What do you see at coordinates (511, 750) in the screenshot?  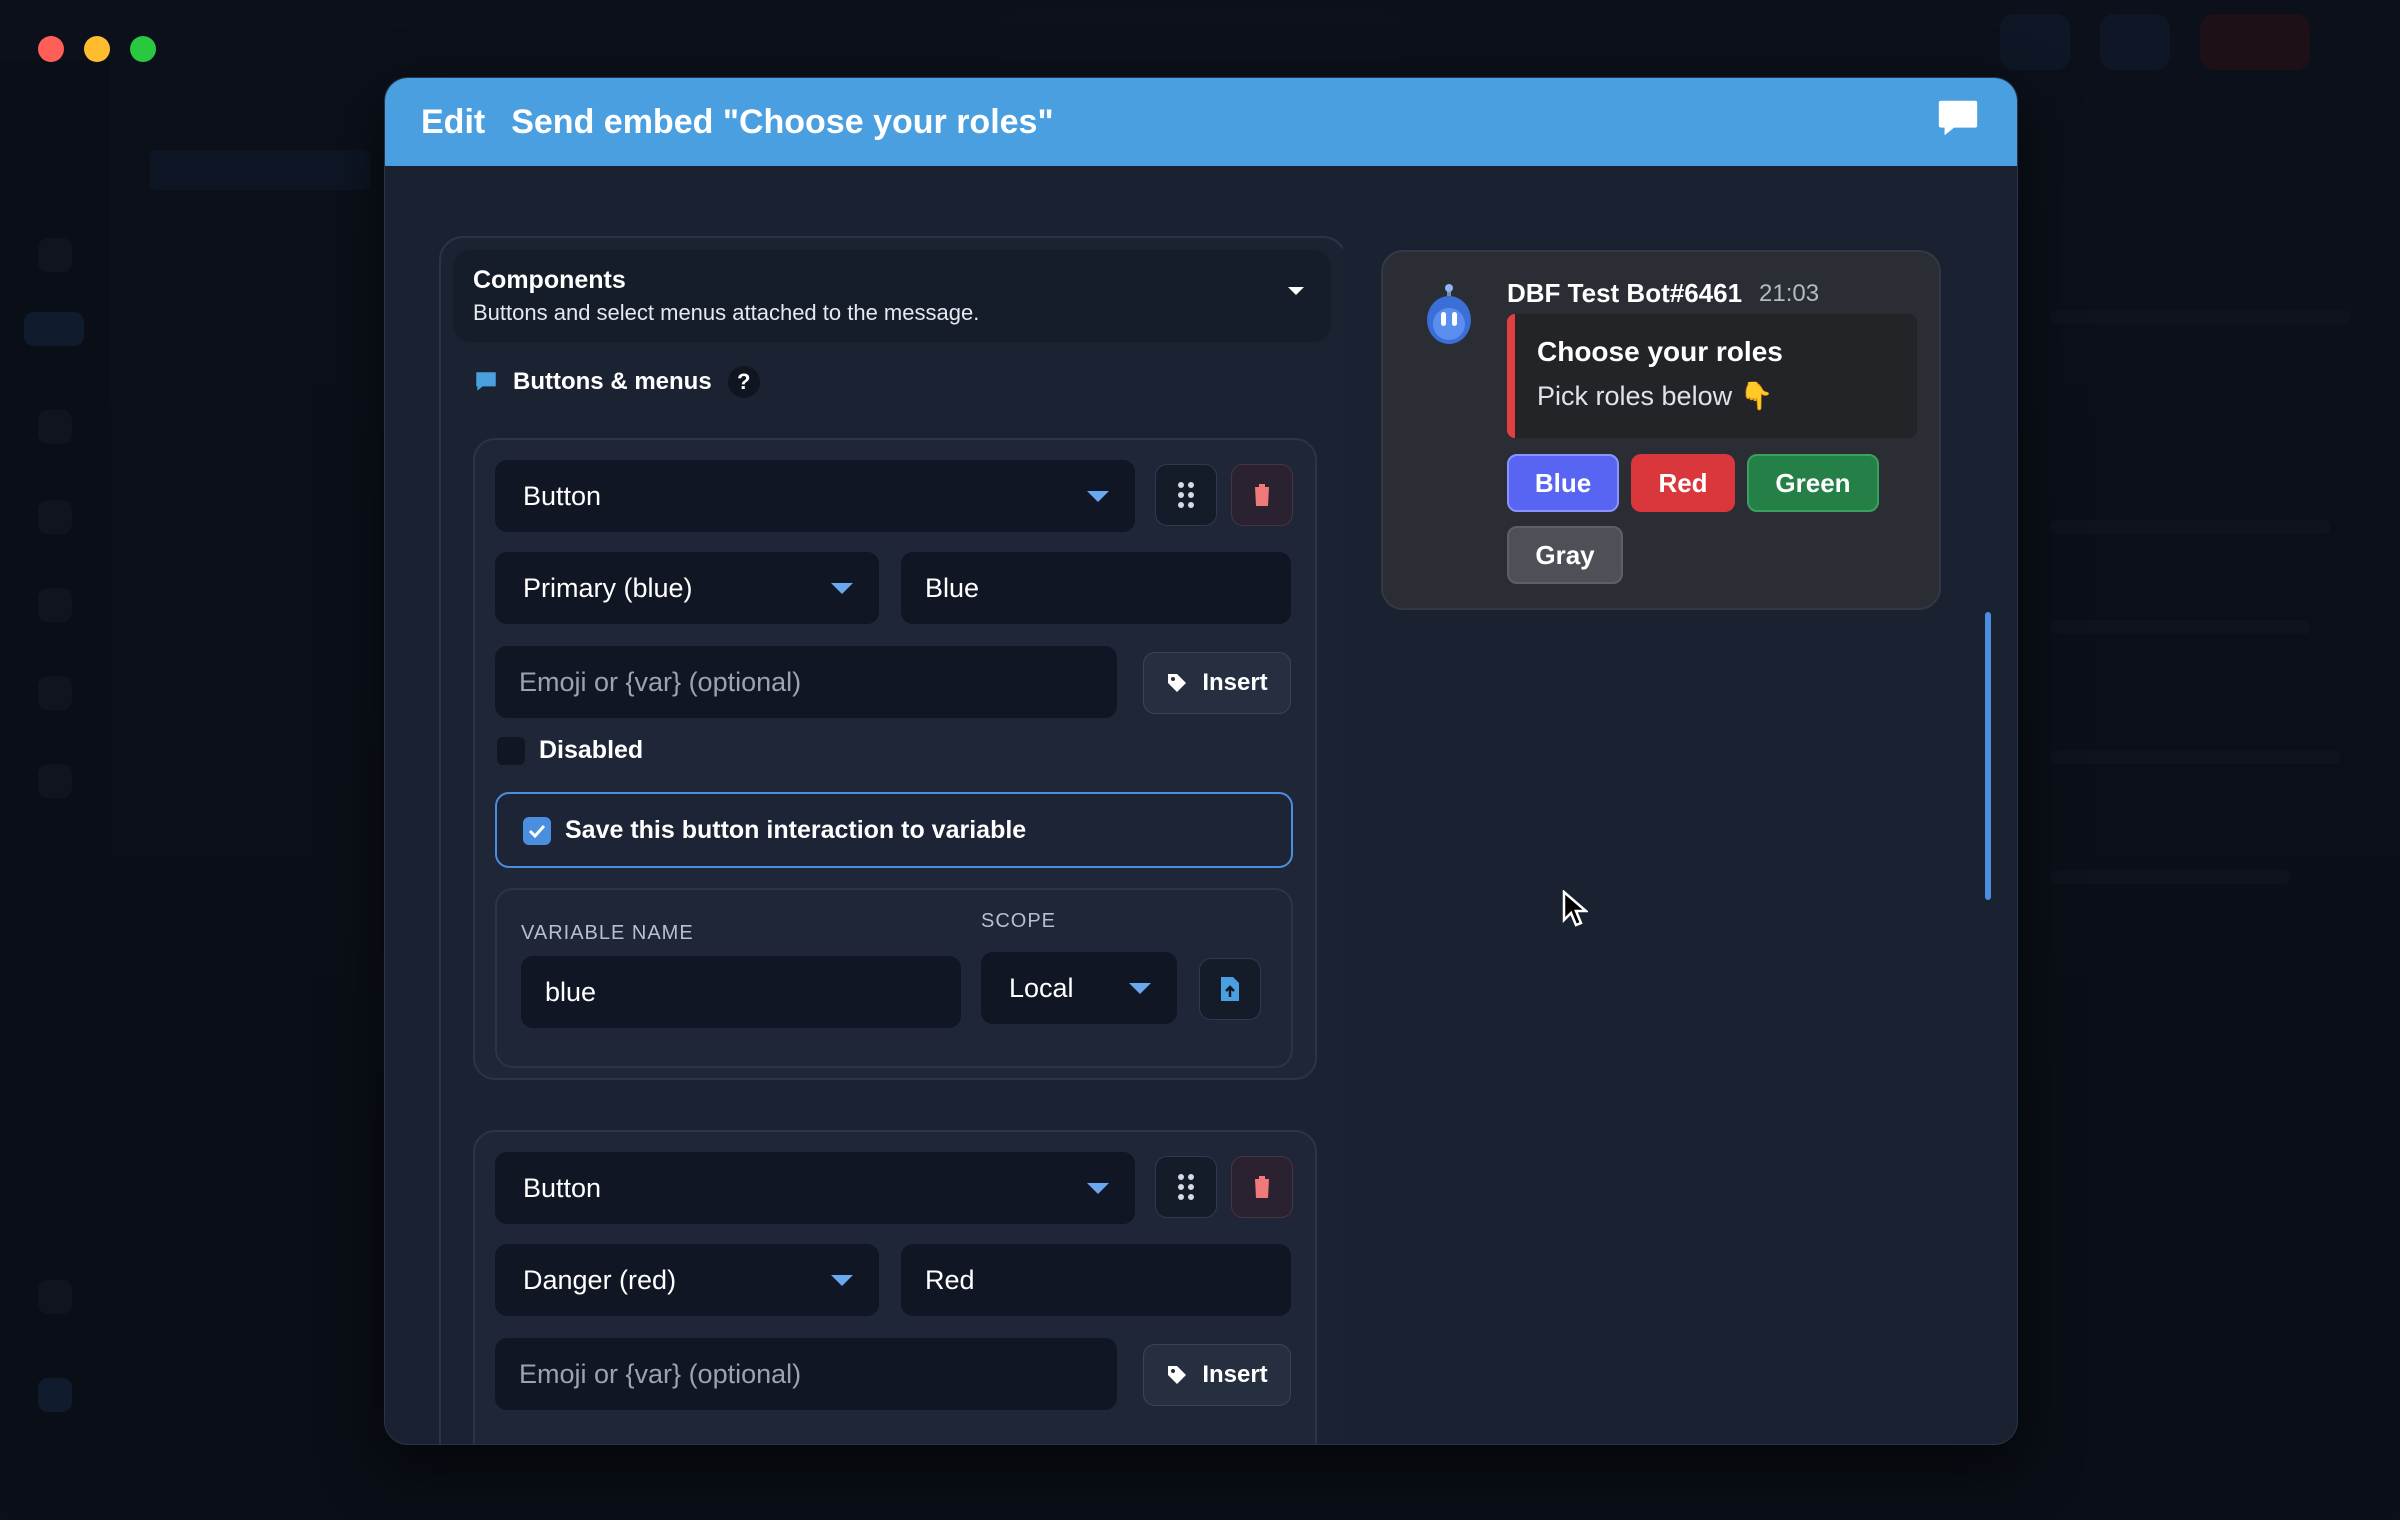 I see `checkbox-box` at bounding box center [511, 750].